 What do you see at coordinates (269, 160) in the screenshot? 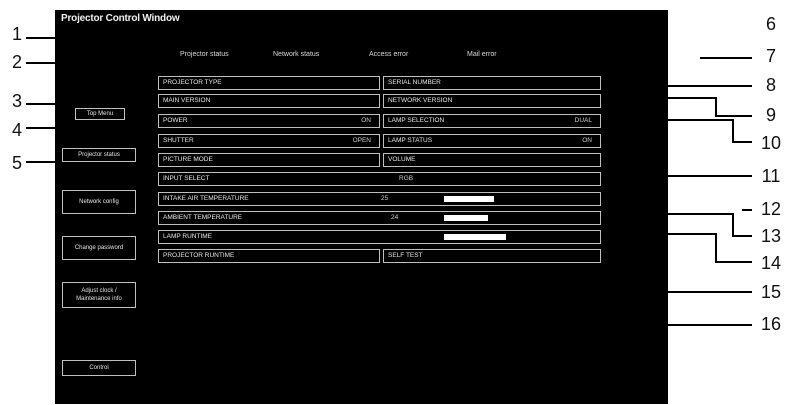
I see `field-picture-mode: PICTURE MODE` at bounding box center [269, 160].